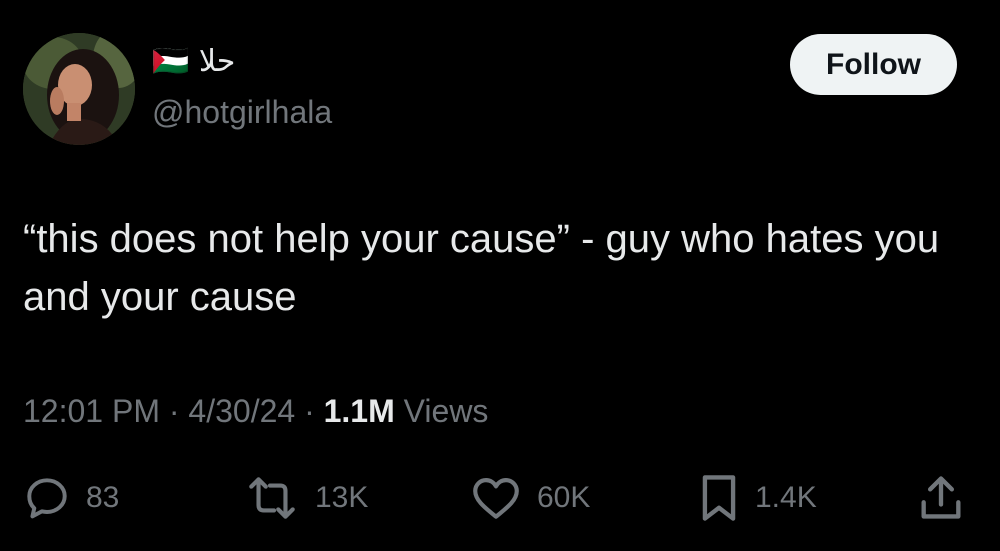 The image size is (1000, 551). I want to click on share-button, so click(941, 498).